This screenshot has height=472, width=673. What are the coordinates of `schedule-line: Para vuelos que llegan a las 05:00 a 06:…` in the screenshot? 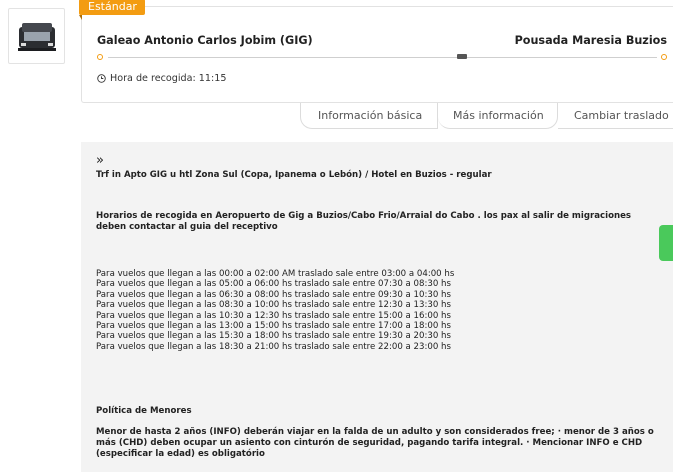 It's located at (273, 284).